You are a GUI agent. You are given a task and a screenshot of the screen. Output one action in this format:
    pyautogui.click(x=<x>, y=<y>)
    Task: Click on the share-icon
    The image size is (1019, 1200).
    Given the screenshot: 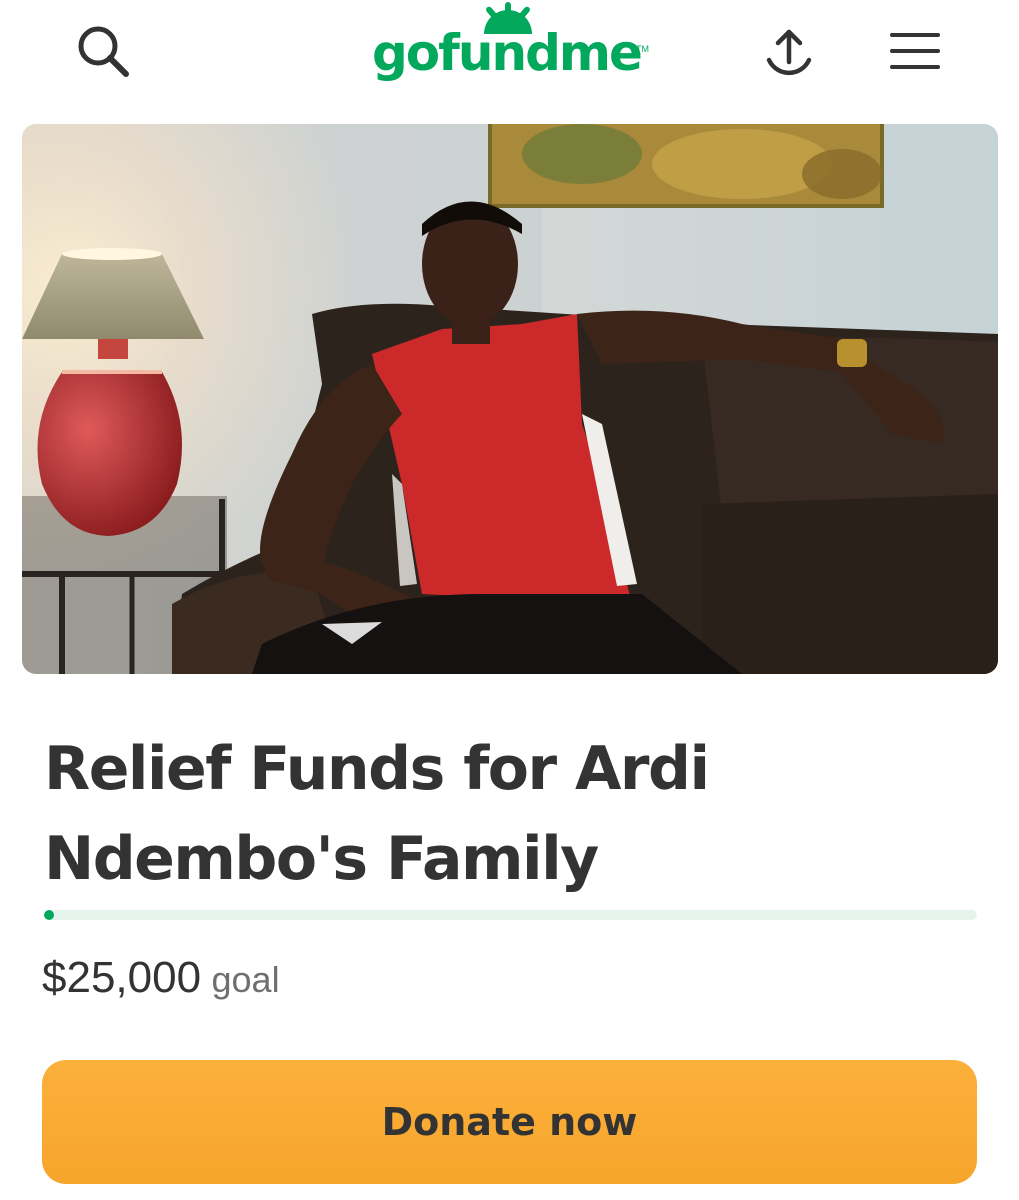 What is the action you would take?
    pyautogui.click(x=789, y=52)
    